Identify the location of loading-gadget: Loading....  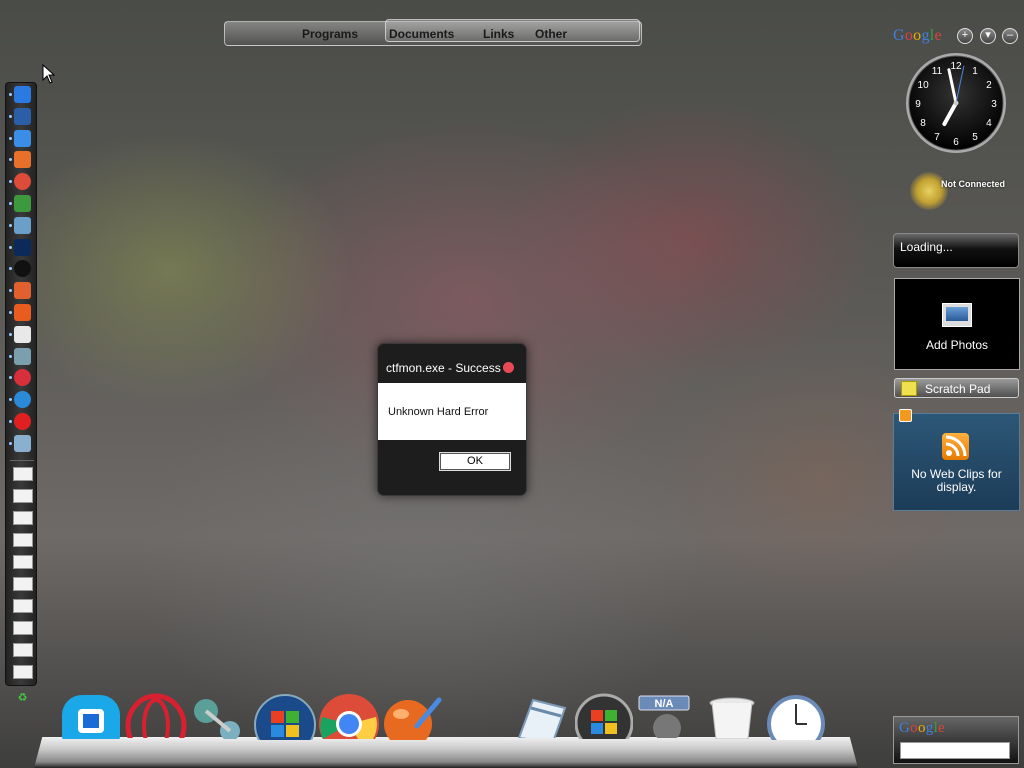
(956, 250).